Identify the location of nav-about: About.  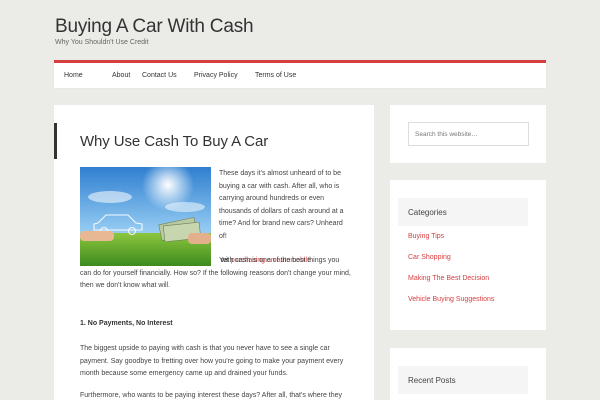
(127, 75).